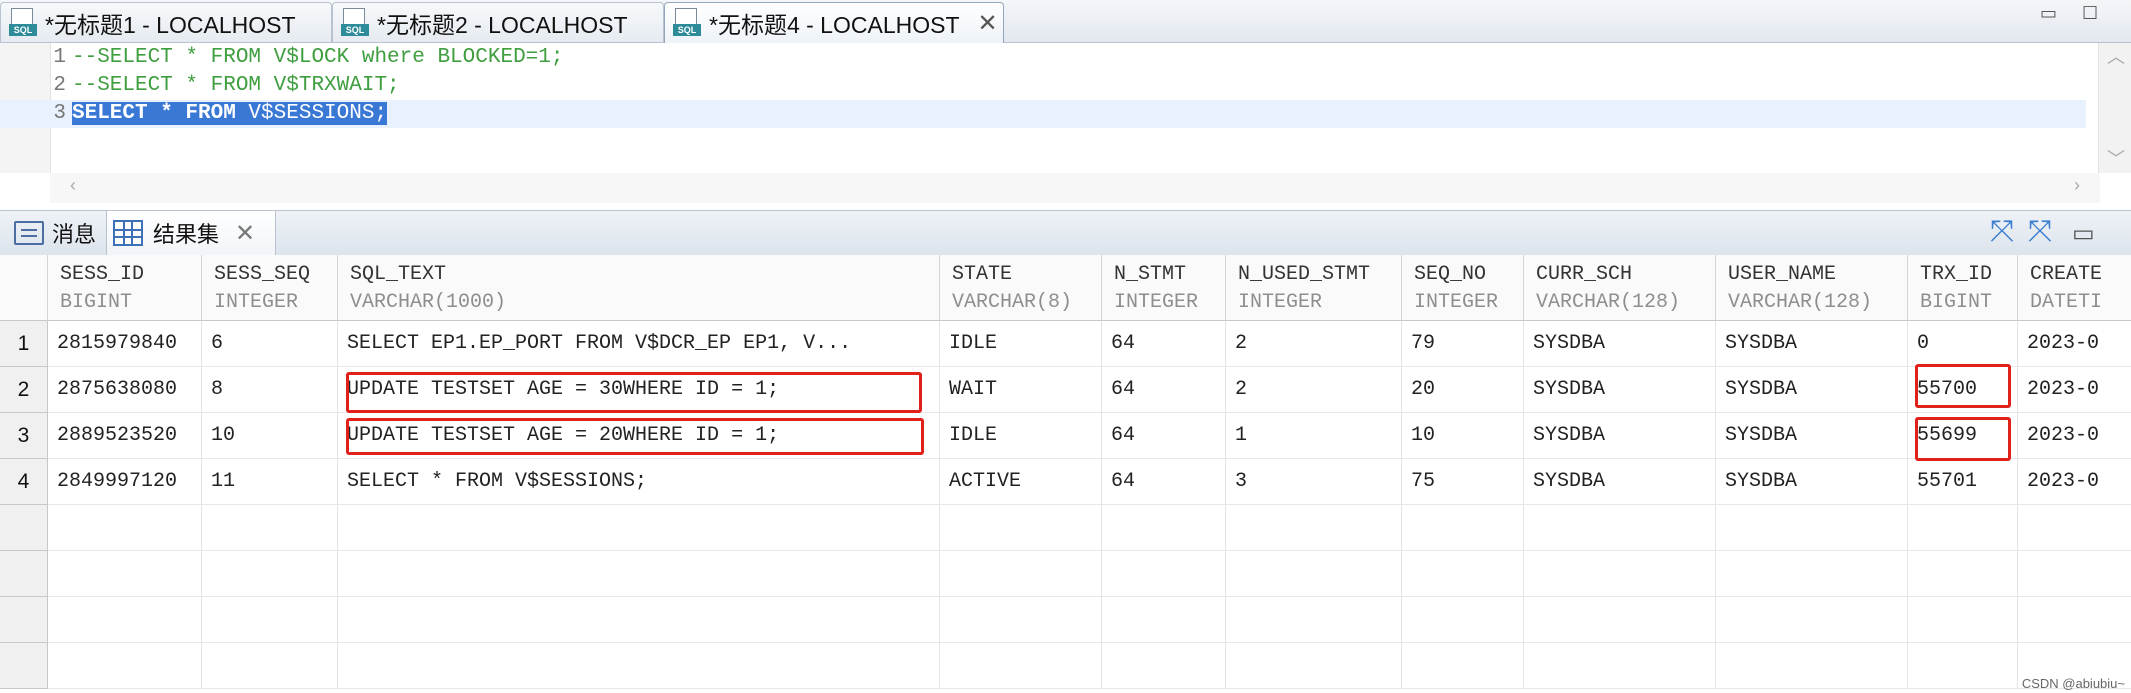 Image resolution: width=2131 pixels, height=693 pixels. Describe the element at coordinates (1963, 344) in the screenshot. I see `table-cell: 0` at that location.